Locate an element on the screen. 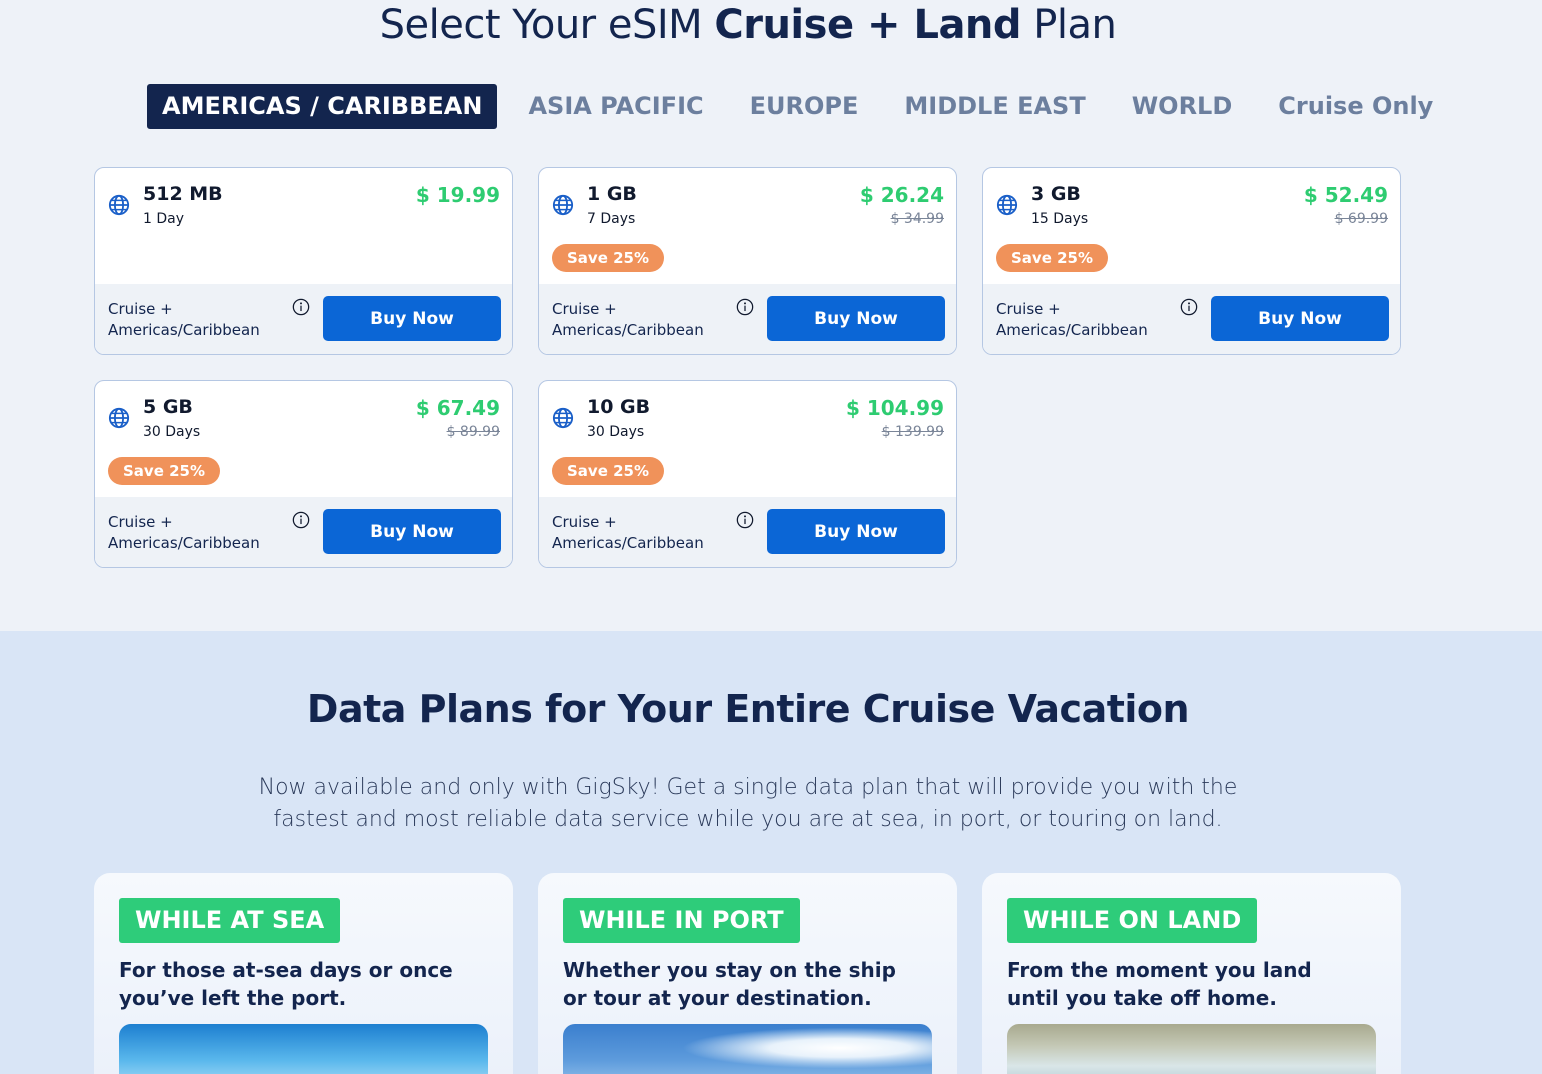 The image size is (1542, 1074). plan-duration: 1 Day is located at coordinates (164, 219).